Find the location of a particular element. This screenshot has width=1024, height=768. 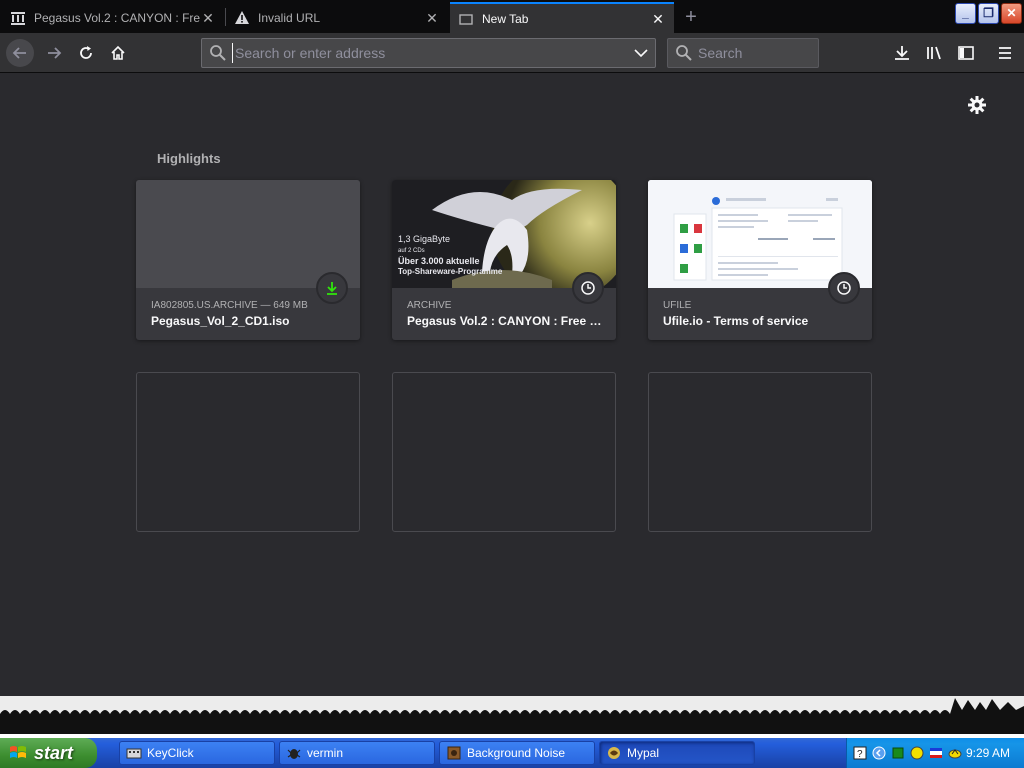

sidebar-button is located at coordinates (966, 53).